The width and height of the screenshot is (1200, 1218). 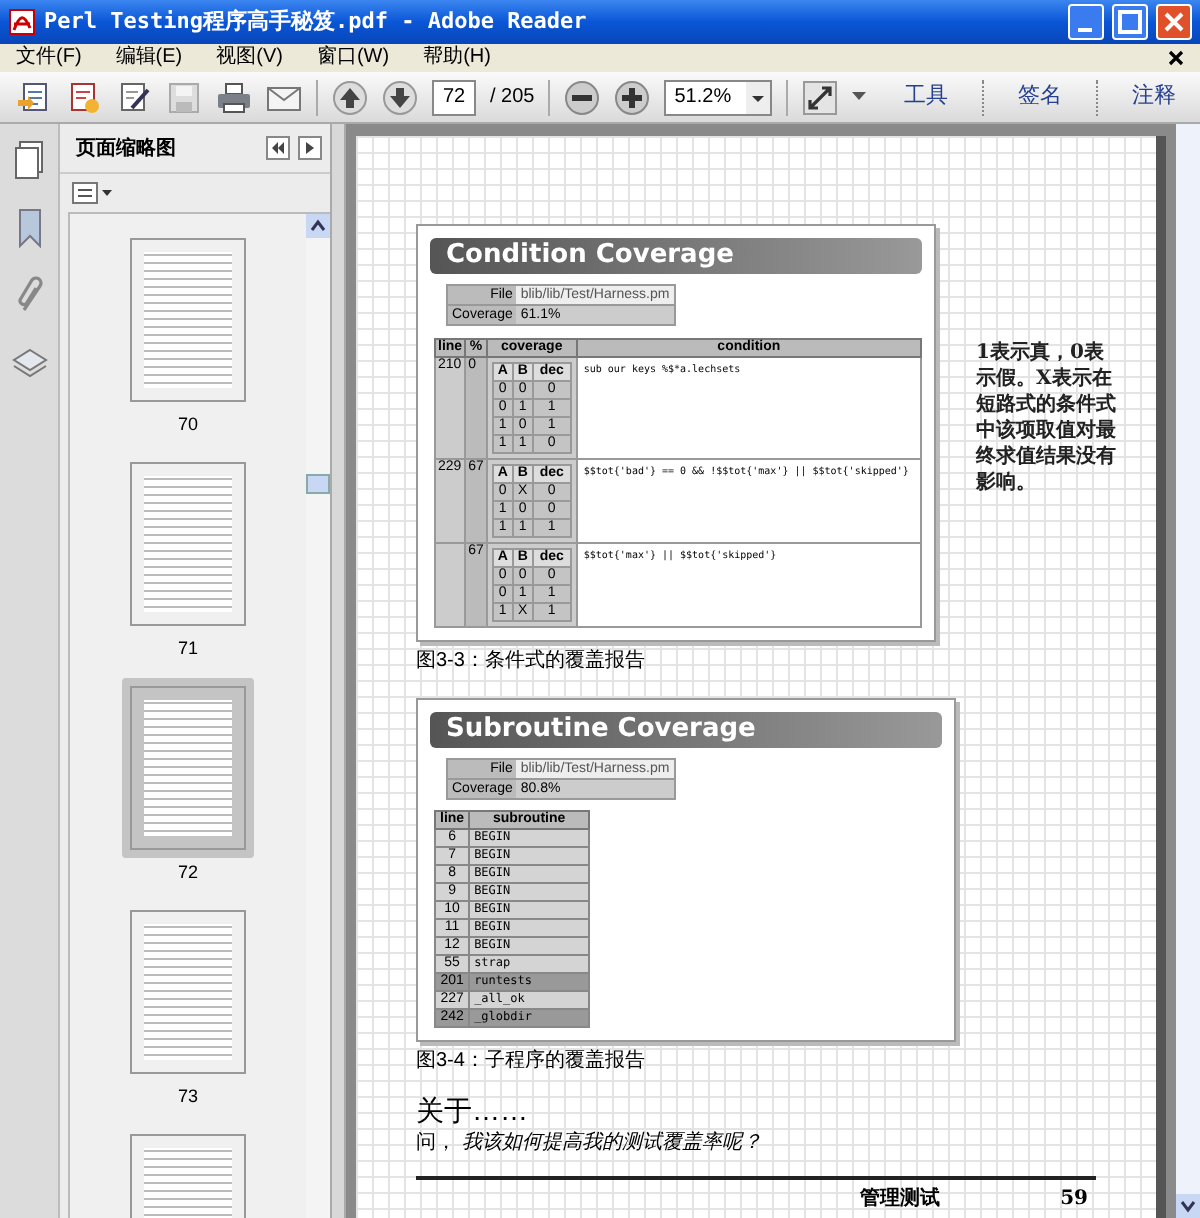 I want to click on report-title: Subroutine Coverage, so click(x=686, y=730).